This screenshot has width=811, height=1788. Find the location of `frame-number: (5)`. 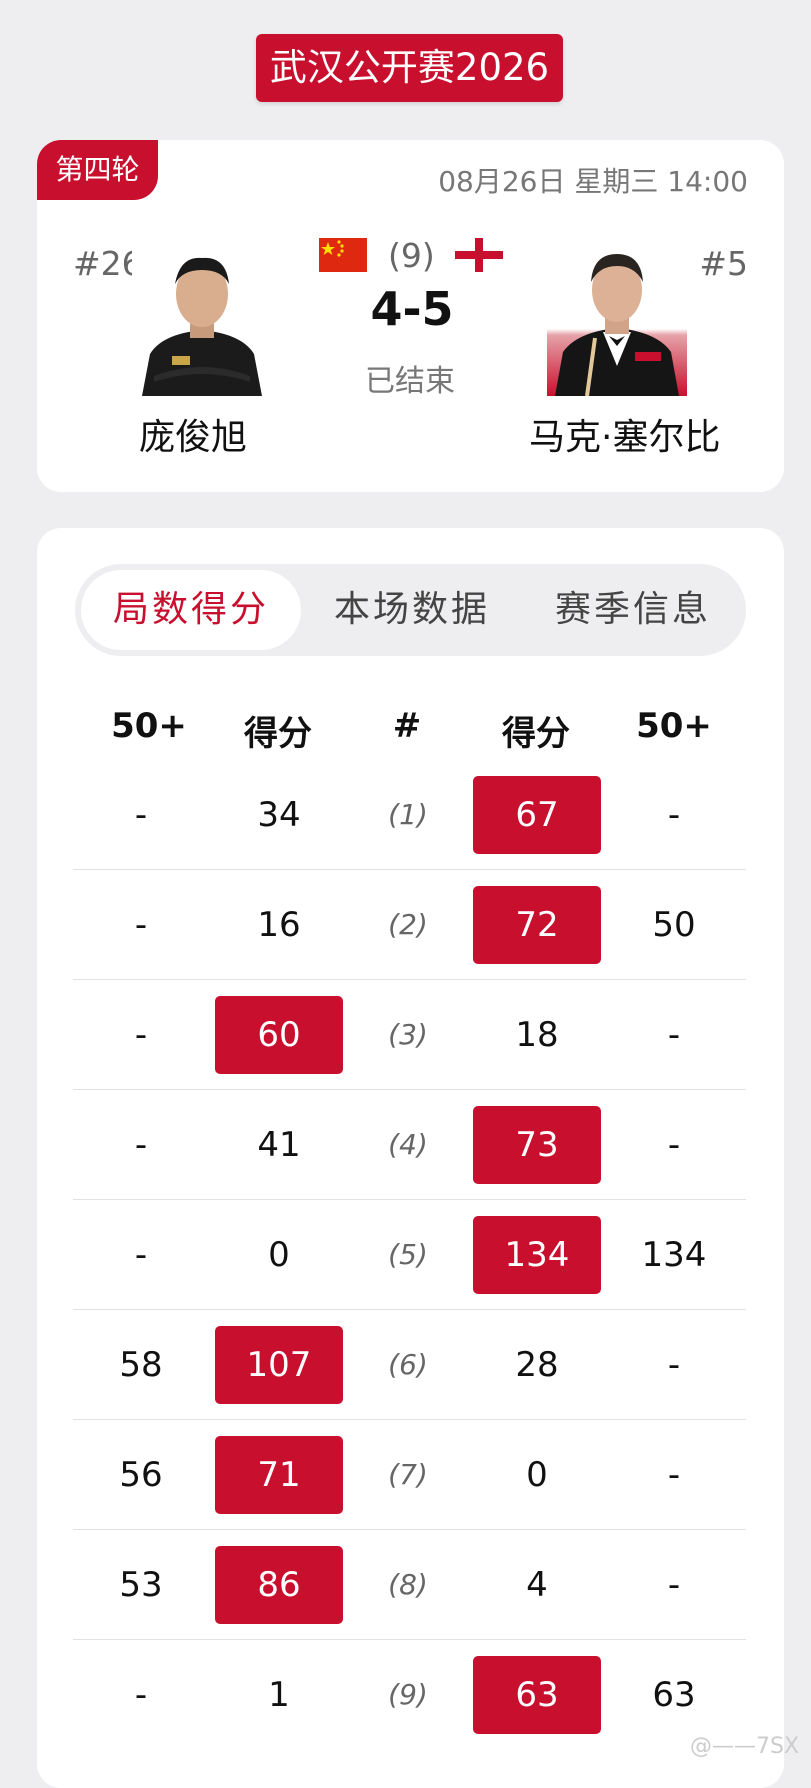

frame-number: (5) is located at coordinates (408, 1254).